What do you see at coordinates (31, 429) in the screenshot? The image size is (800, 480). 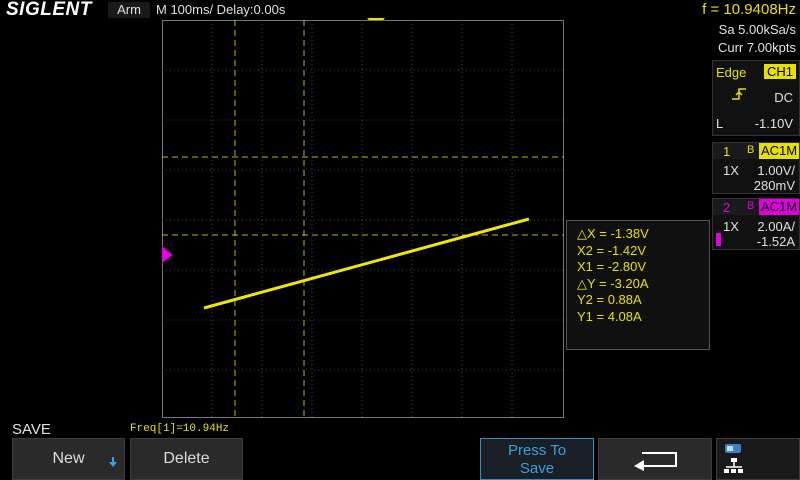 I see `menu-title: SAVE` at bounding box center [31, 429].